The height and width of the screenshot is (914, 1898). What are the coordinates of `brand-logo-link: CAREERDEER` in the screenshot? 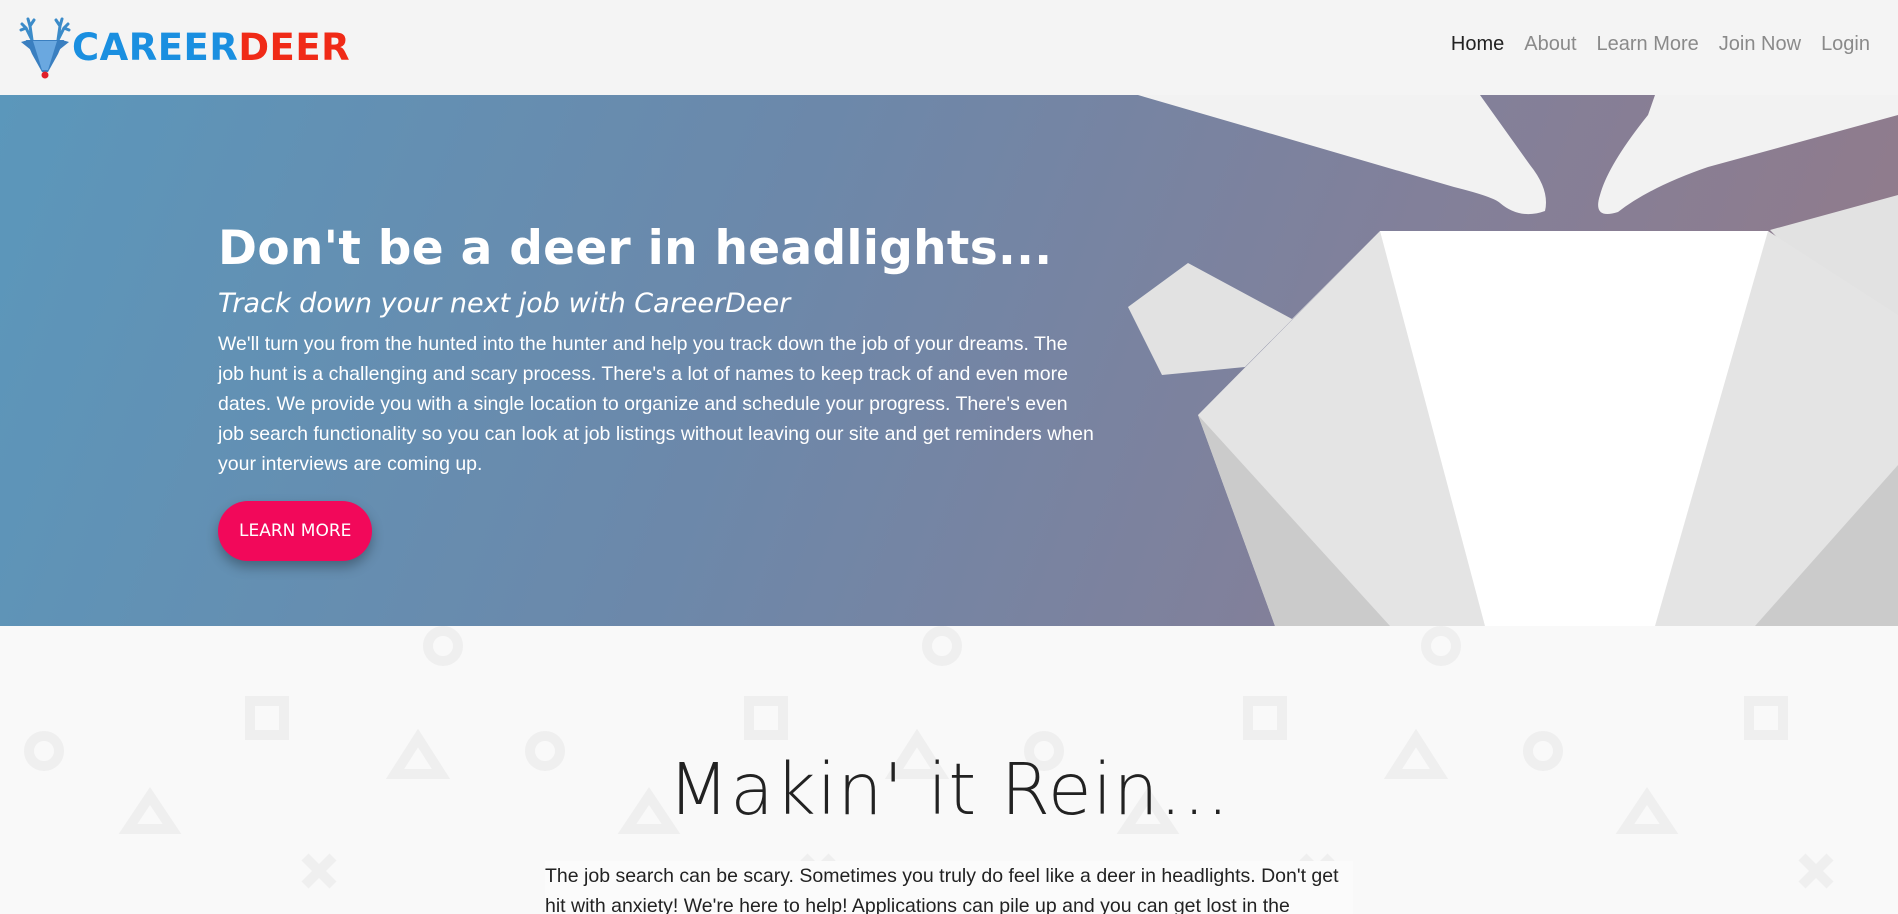 It's located at (184, 47).